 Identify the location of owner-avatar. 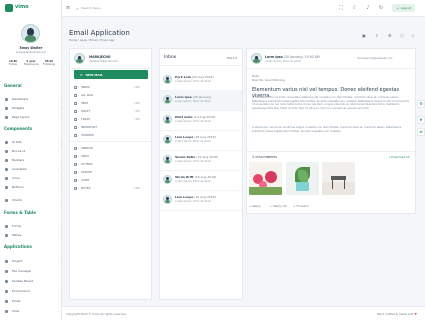
(79, 58).